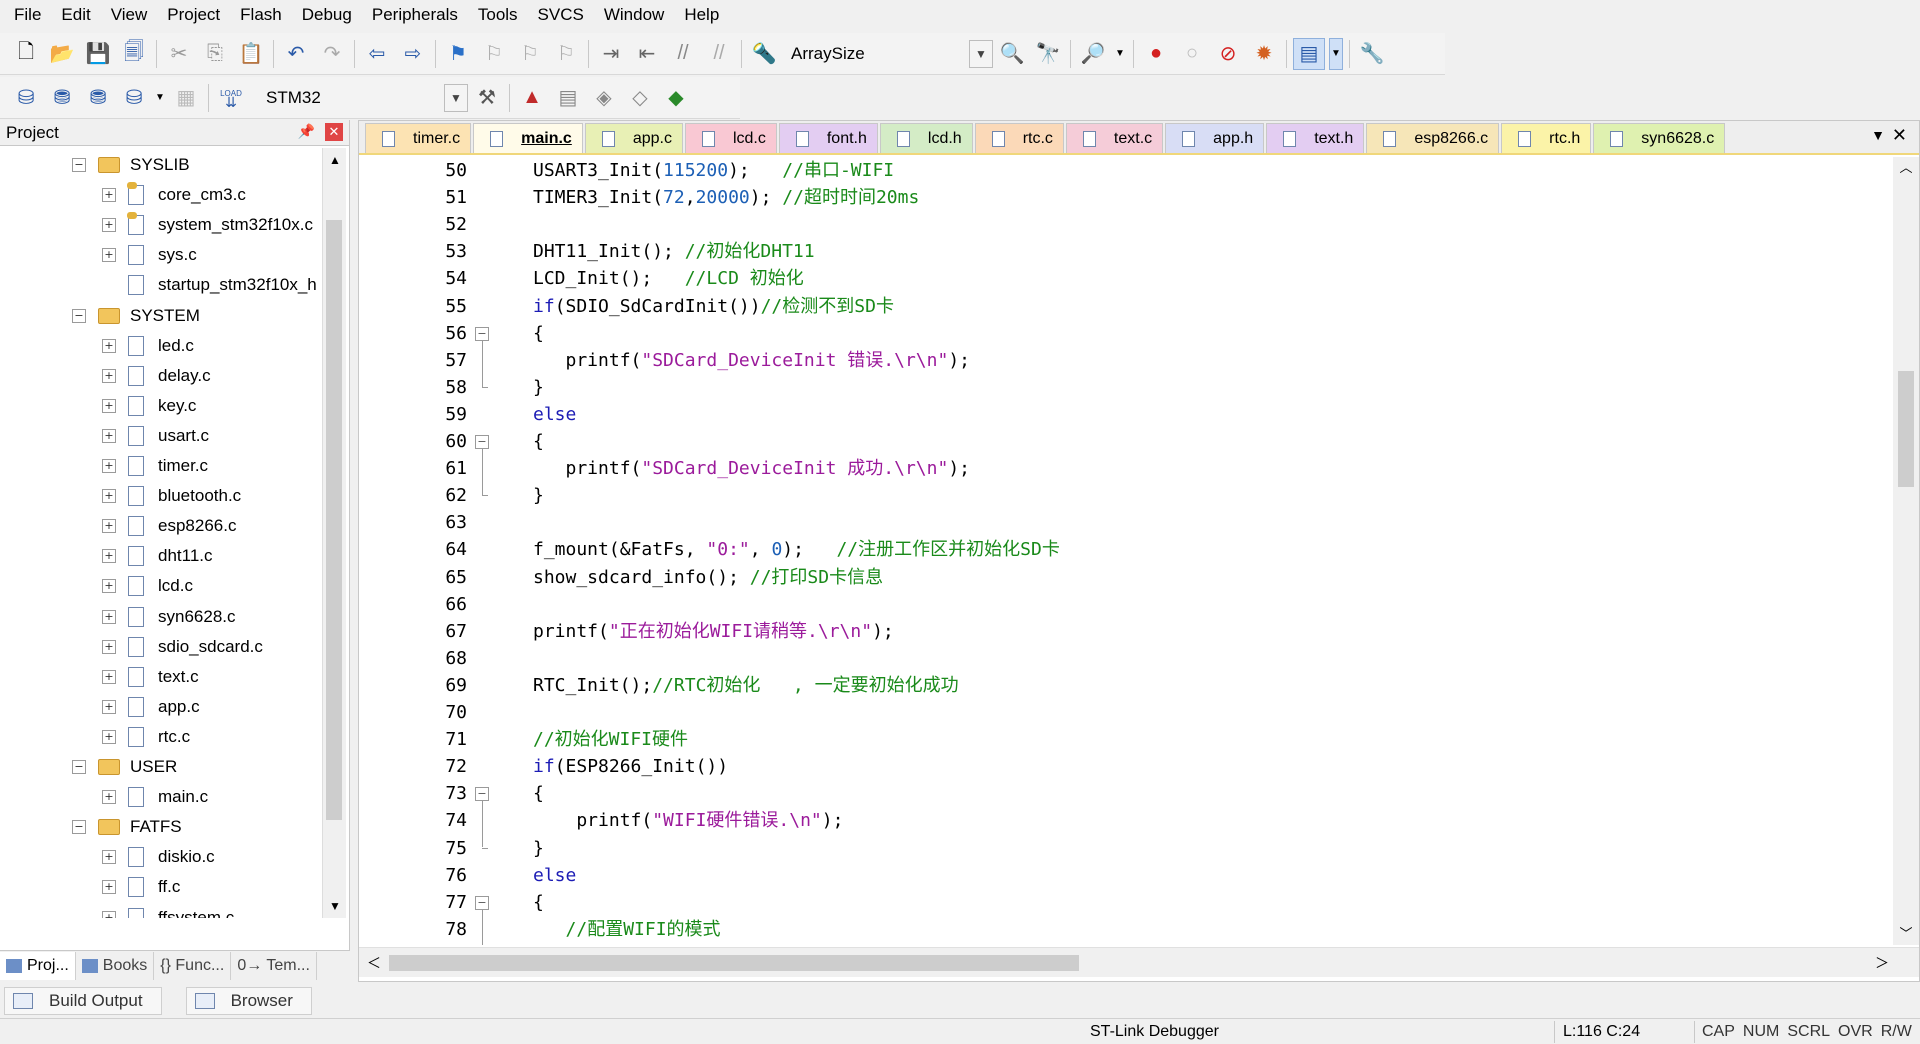  I want to click on tree-file: + lcd.c, so click(147, 586).